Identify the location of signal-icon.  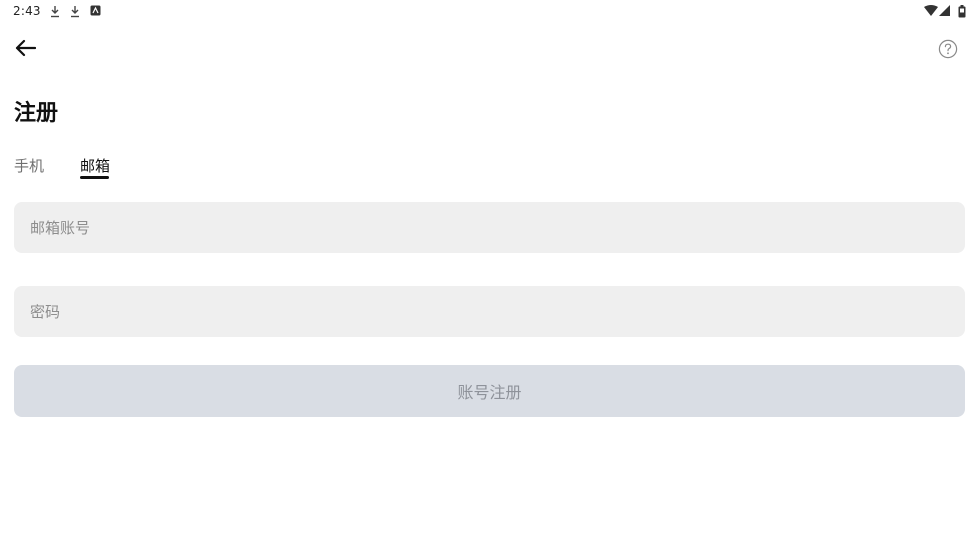
(944, 10).